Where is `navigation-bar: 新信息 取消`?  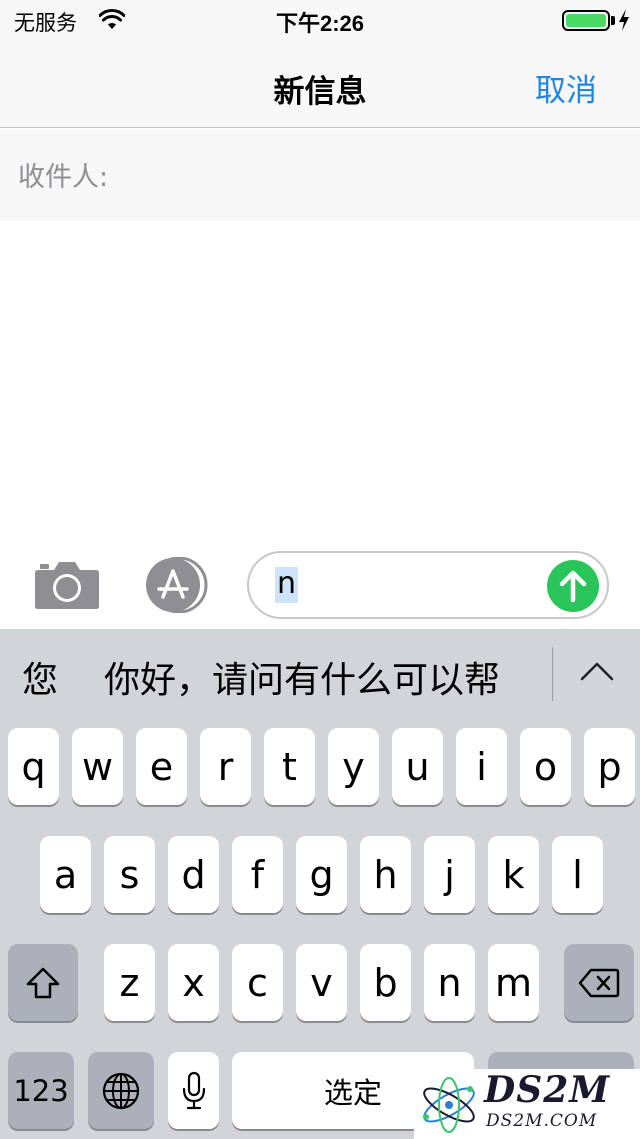
navigation-bar: 新信息 取消 is located at coordinates (320, 85).